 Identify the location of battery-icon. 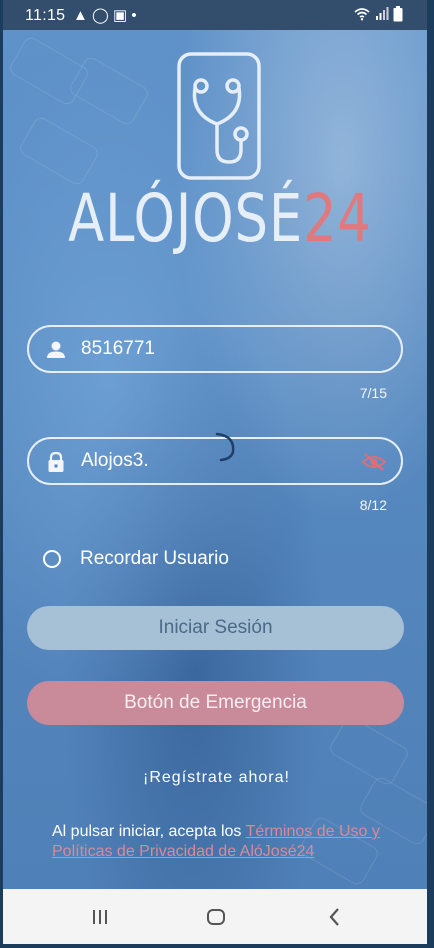
(398, 13).